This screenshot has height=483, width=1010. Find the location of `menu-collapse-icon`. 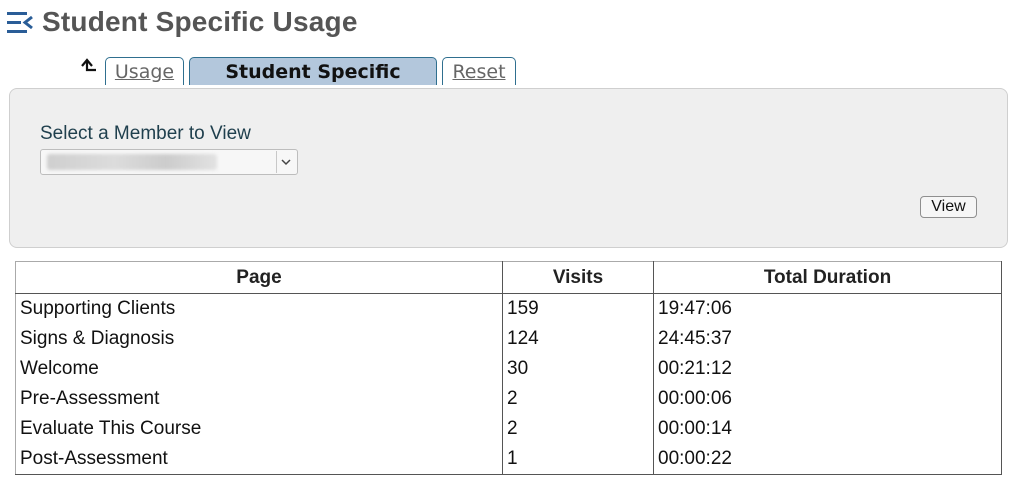

menu-collapse-icon is located at coordinates (20, 23).